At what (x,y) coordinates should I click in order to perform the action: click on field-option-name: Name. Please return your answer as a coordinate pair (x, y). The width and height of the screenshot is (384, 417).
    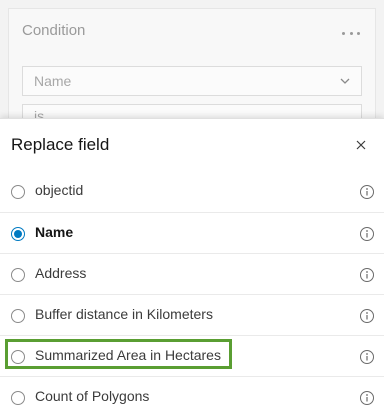
    Looking at the image, I should click on (192, 232).